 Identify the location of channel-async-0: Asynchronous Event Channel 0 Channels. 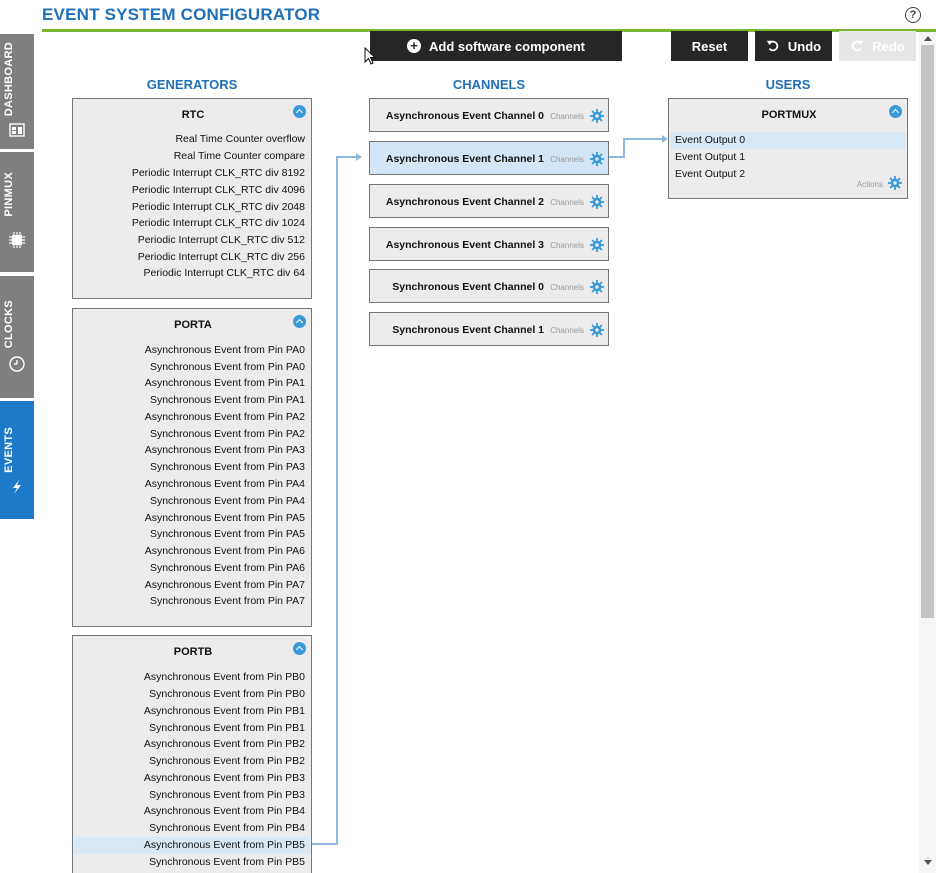
(489, 115).